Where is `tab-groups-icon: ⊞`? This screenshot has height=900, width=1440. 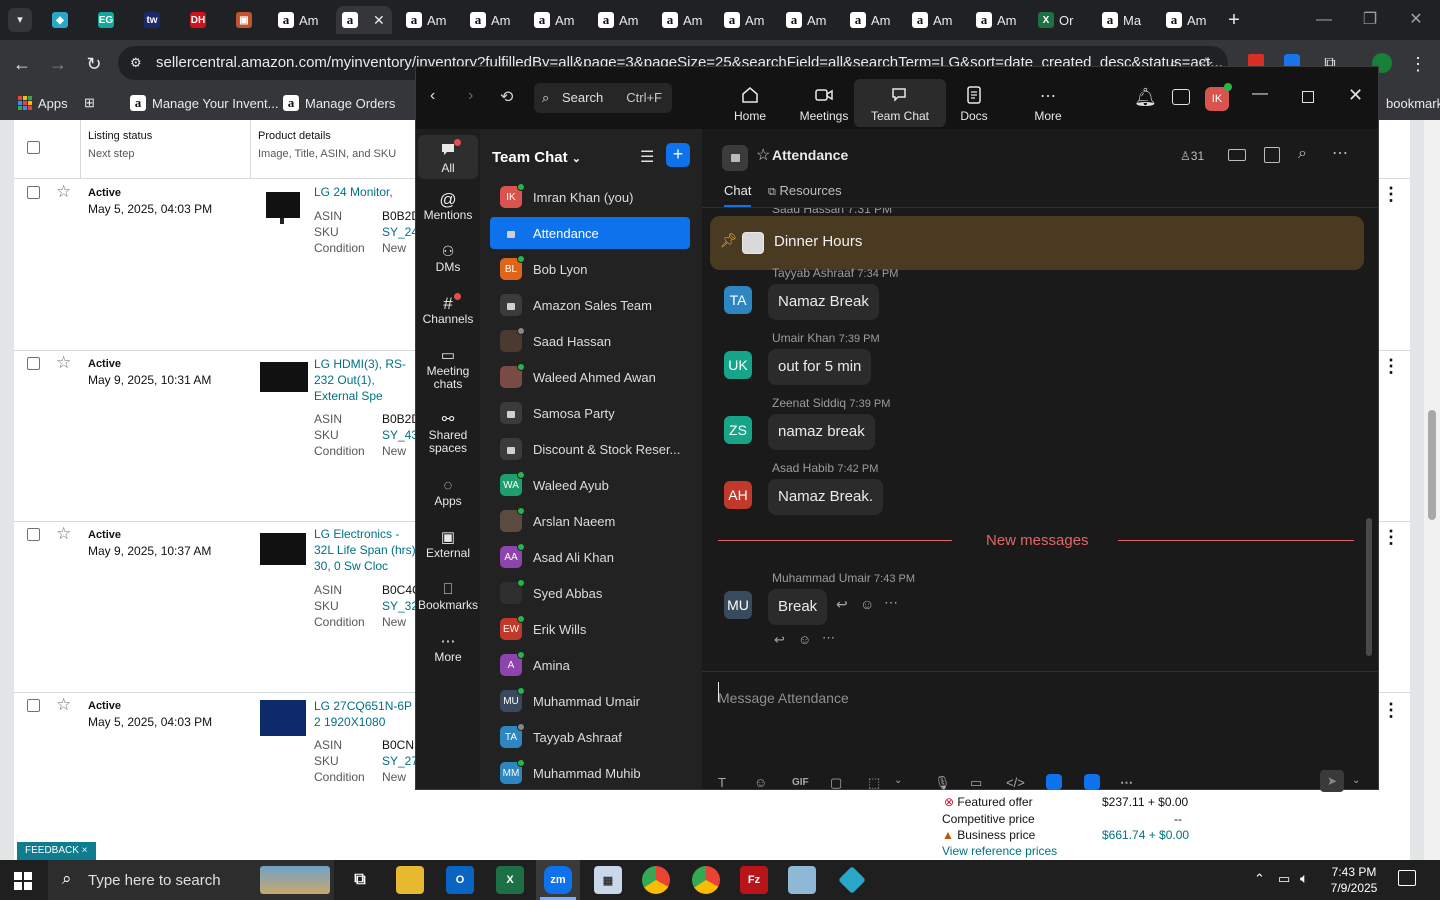 tab-groups-icon: ⊞ is located at coordinates (89, 103).